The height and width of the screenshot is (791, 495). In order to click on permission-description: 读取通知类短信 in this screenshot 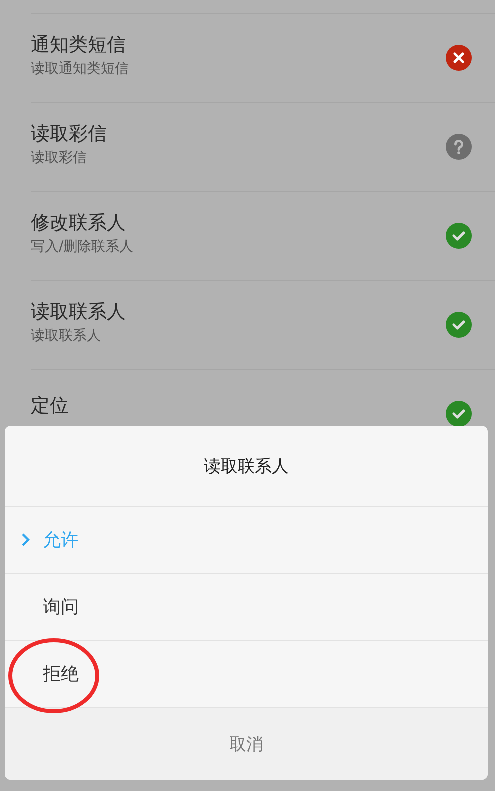, I will do `click(80, 69)`.